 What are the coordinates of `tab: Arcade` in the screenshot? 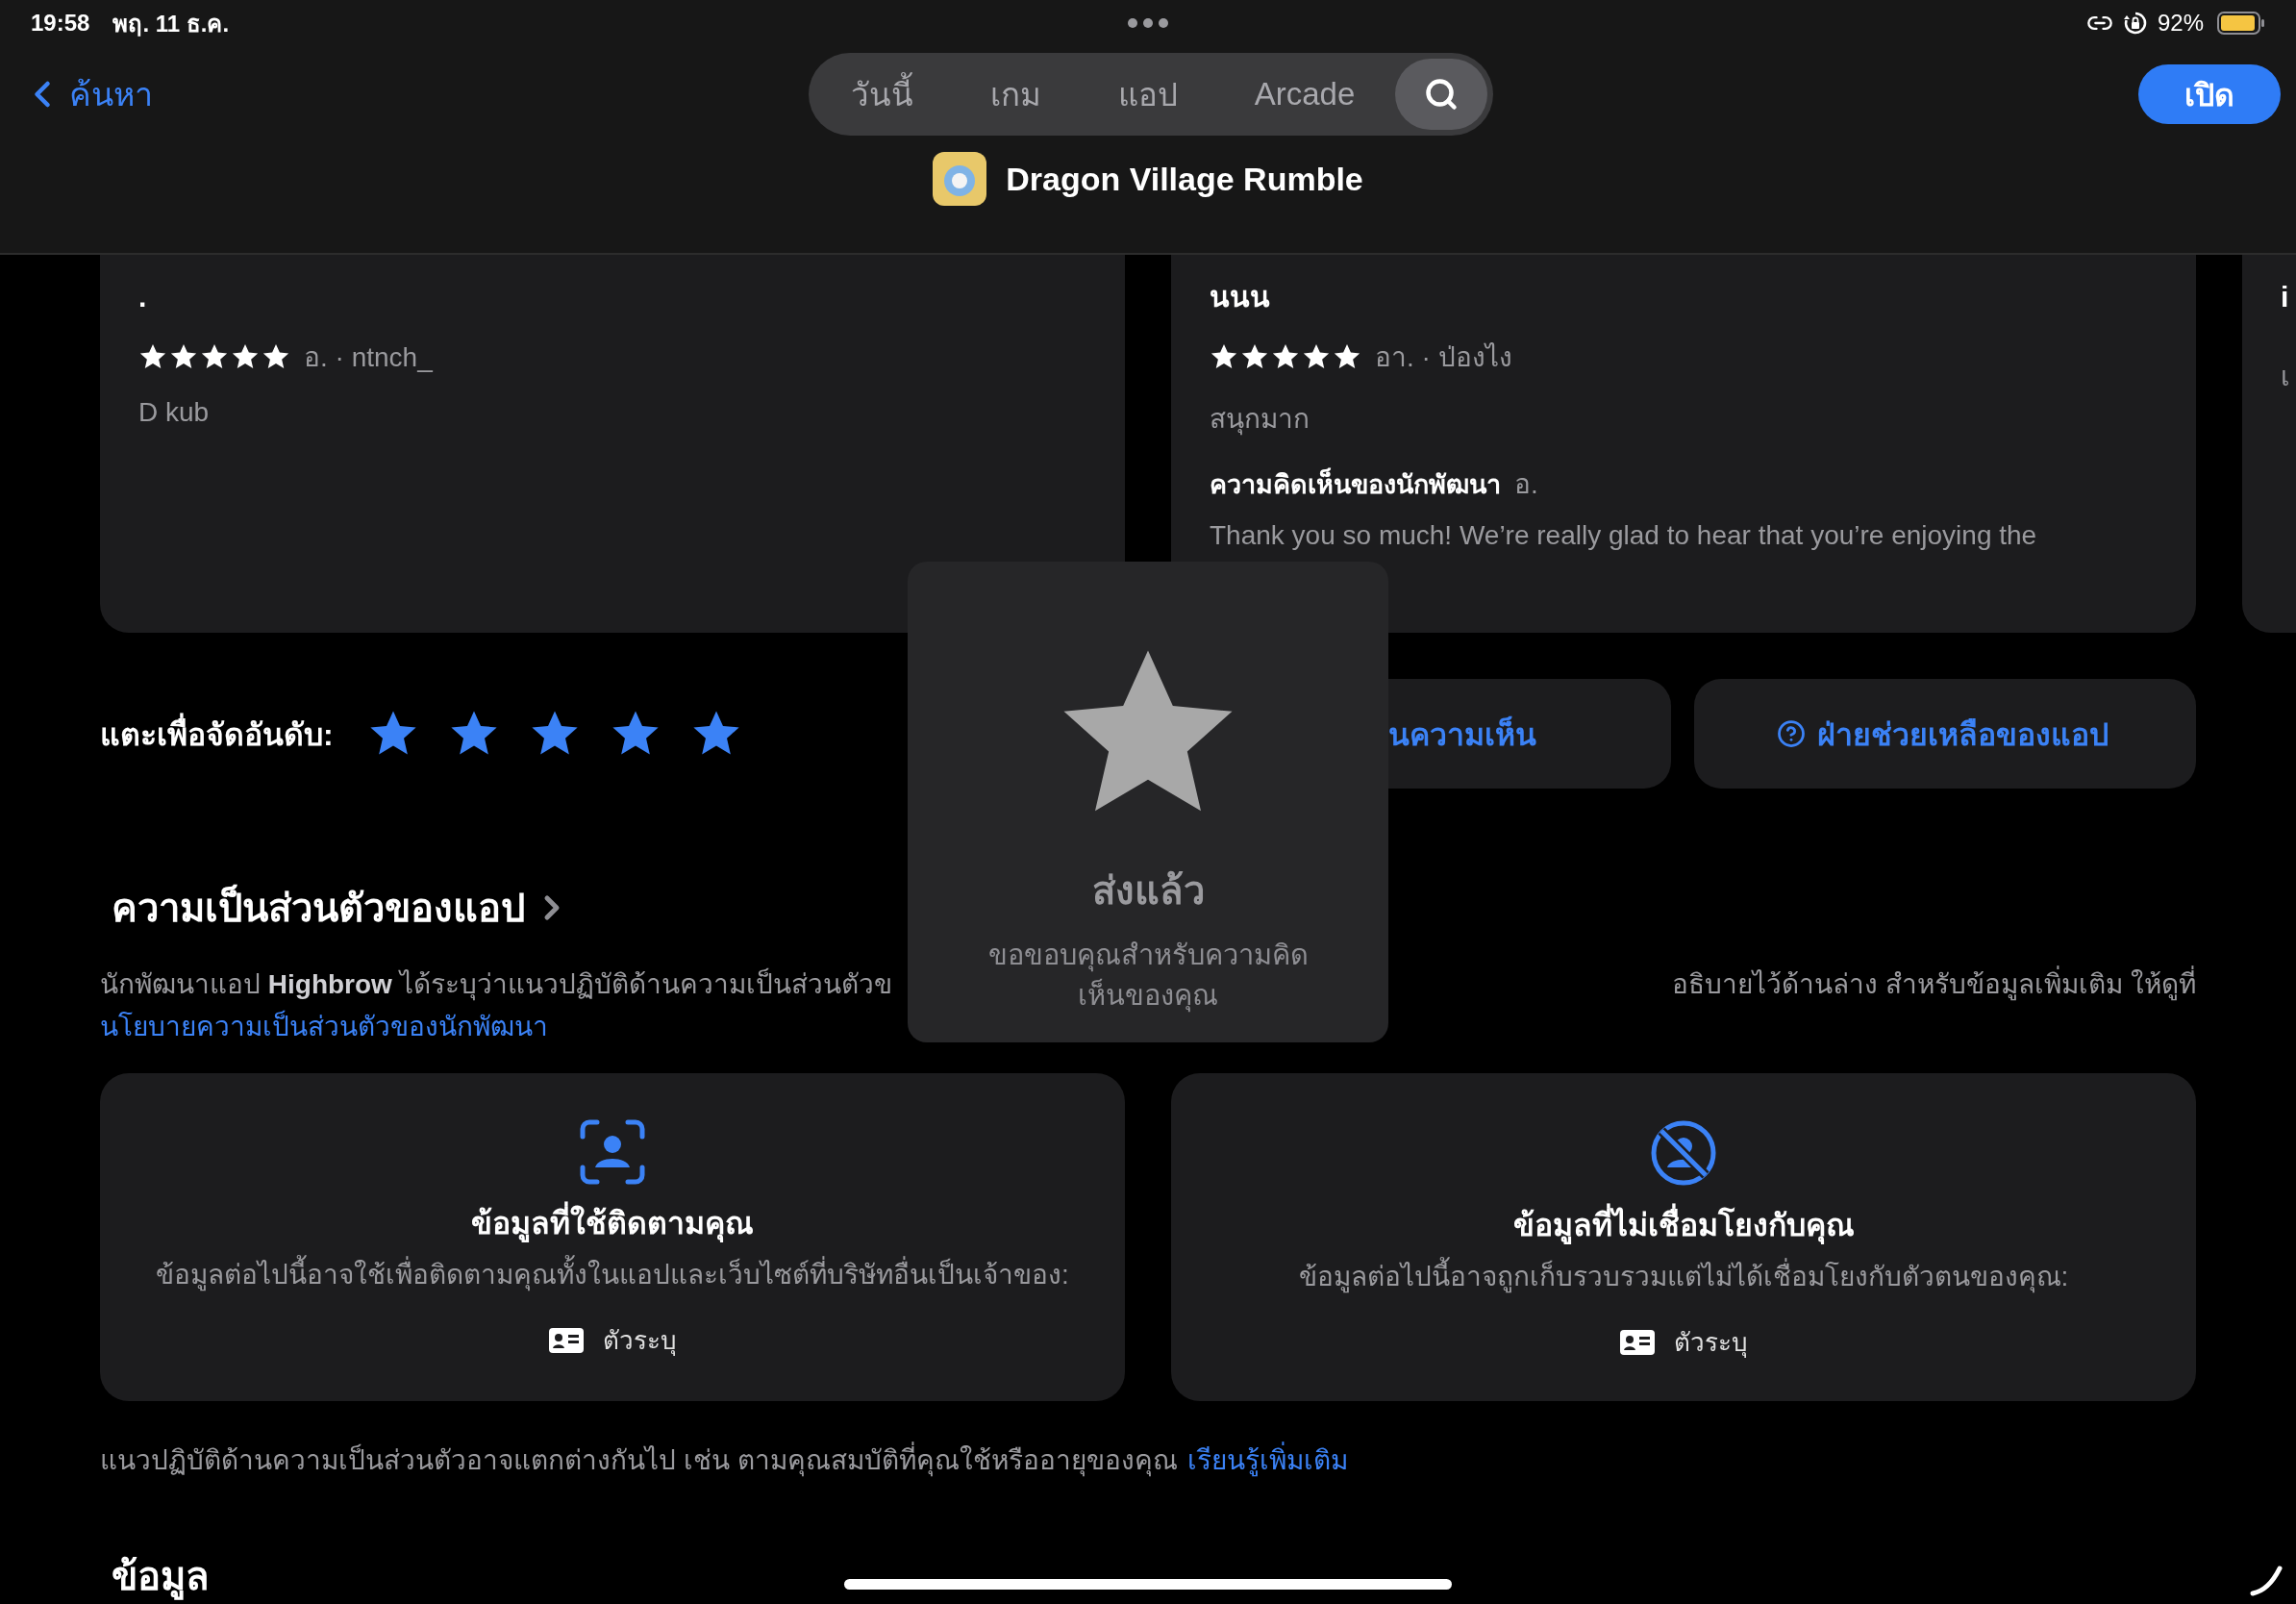 It's located at (1304, 94).